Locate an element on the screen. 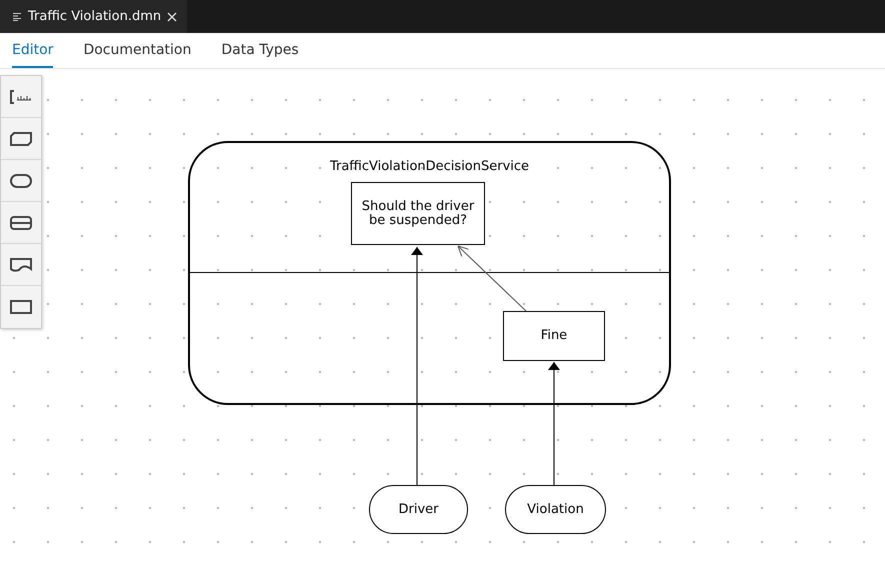 Image resolution: width=885 pixels, height=572 pixels. input-data-node: Violation is located at coordinates (555, 509).